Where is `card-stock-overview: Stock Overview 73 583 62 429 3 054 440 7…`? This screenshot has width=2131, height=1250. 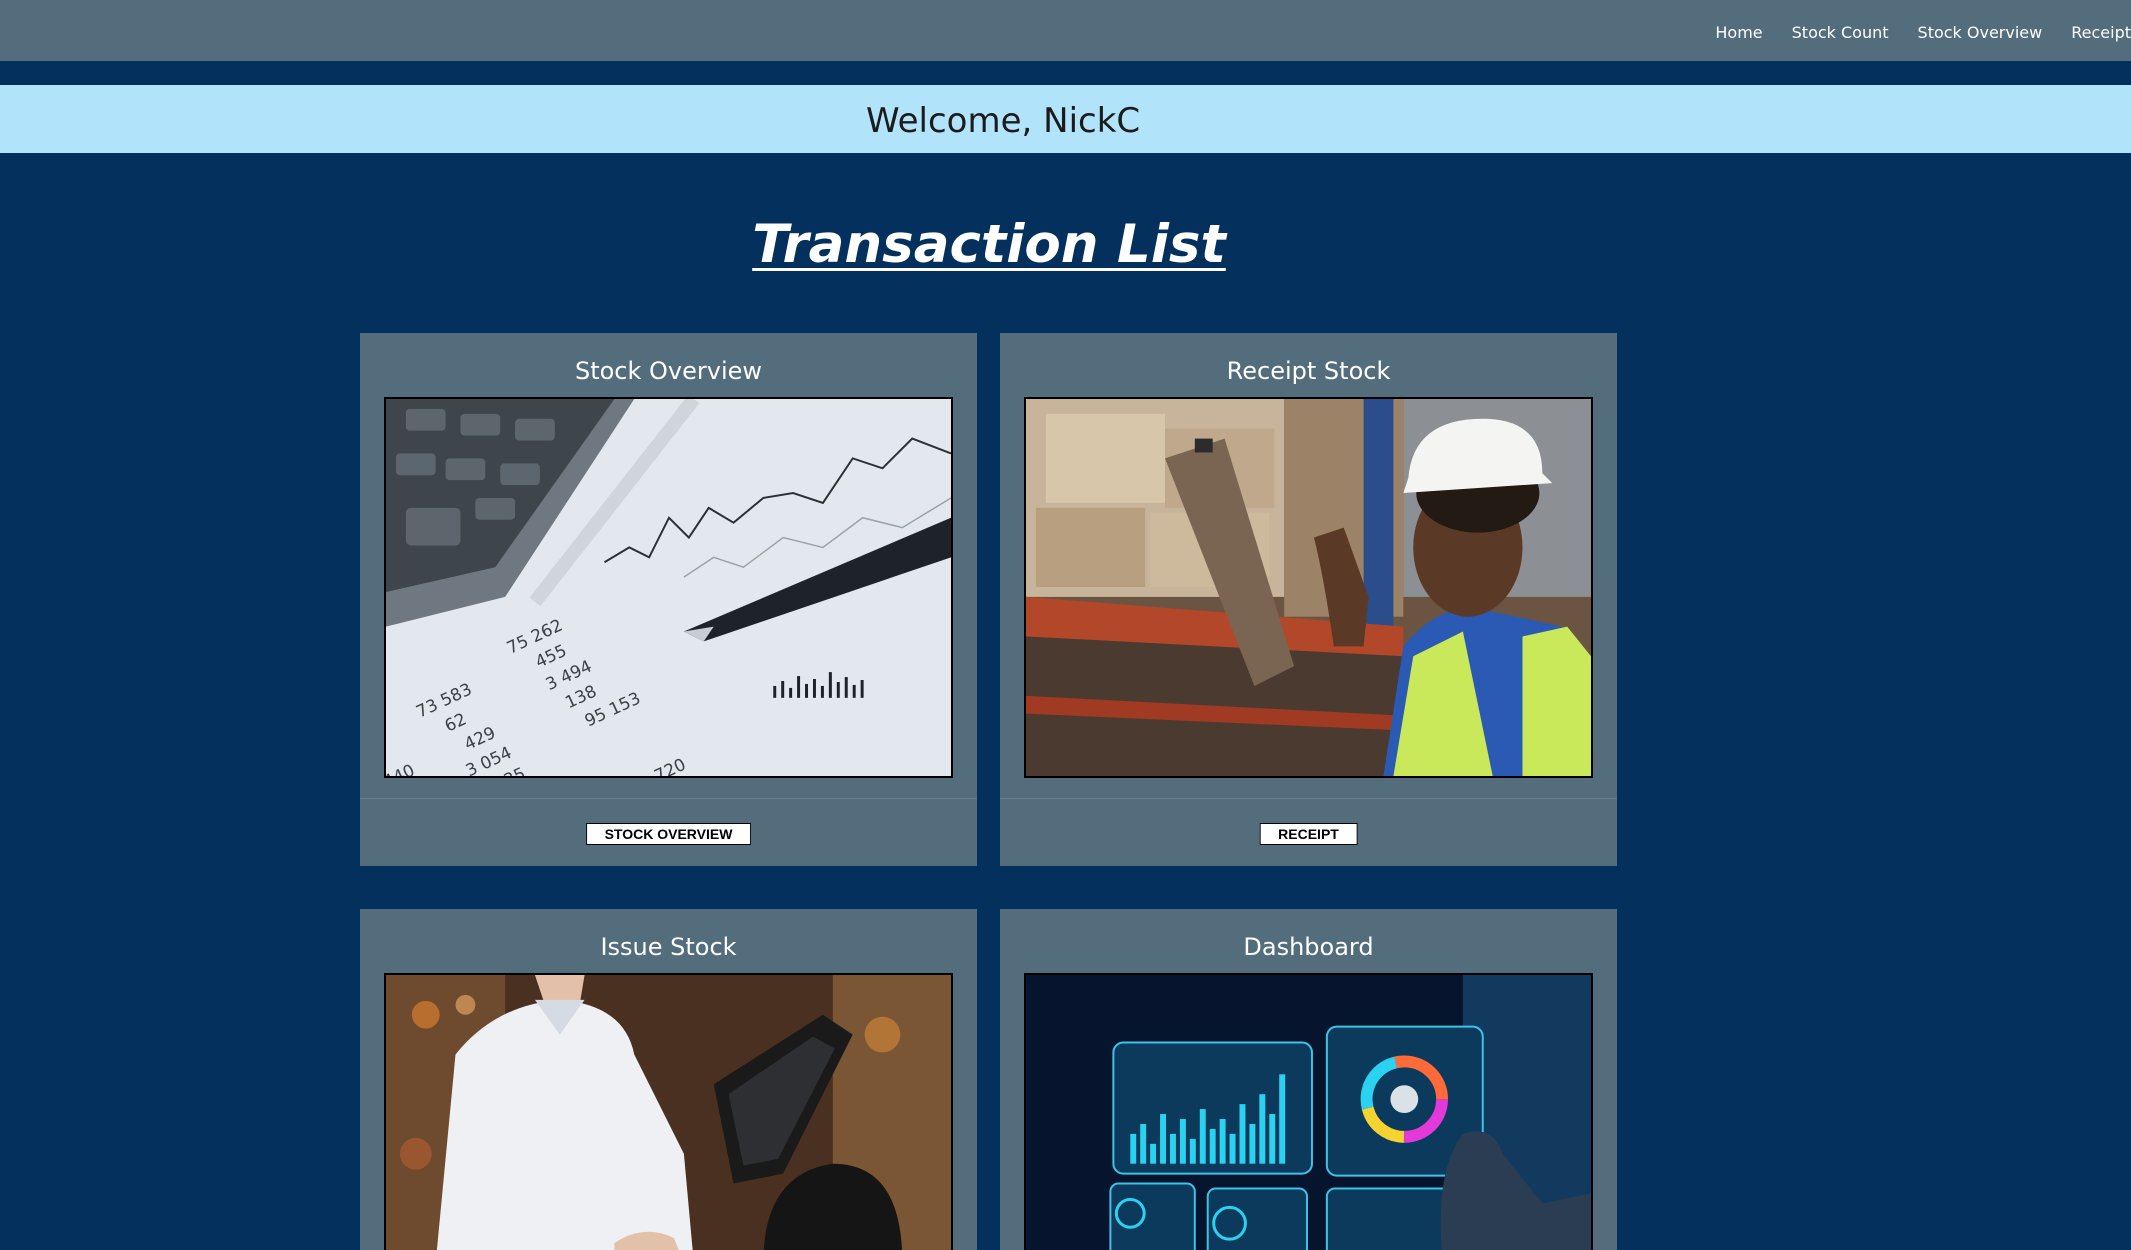
card-stock-overview: Stock Overview 73 583 62 429 3 054 440 7… is located at coordinates (668, 599).